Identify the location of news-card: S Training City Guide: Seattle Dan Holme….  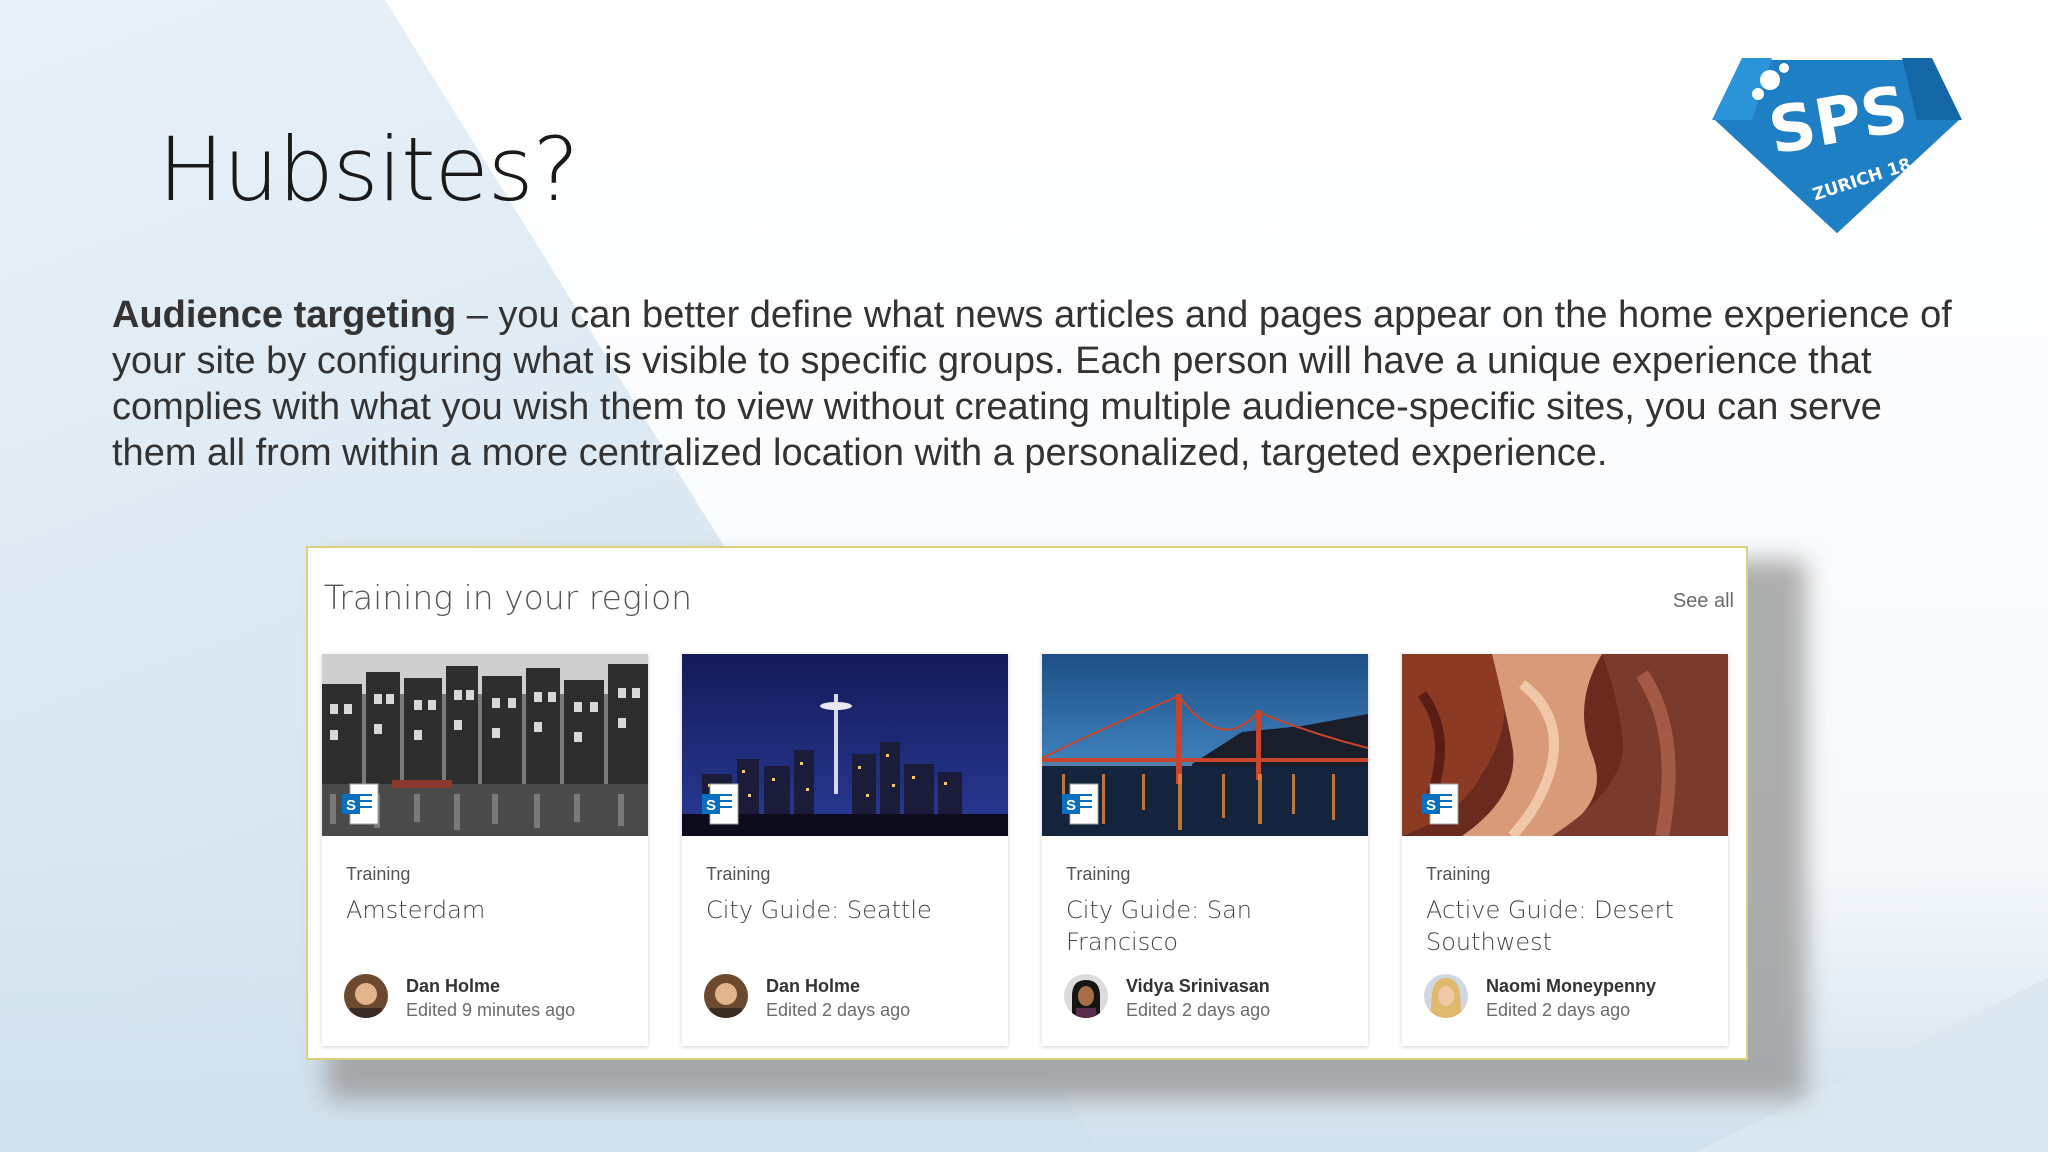
(845, 850).